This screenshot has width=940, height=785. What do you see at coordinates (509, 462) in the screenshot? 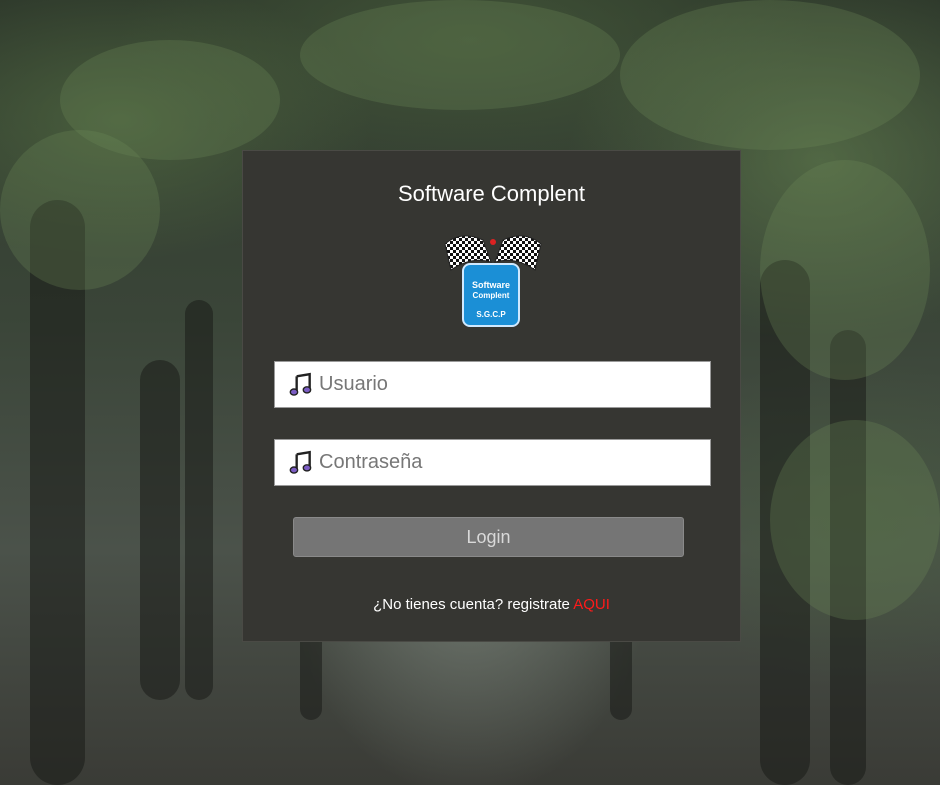
I see `password-input` at bounding box center [509, 462].